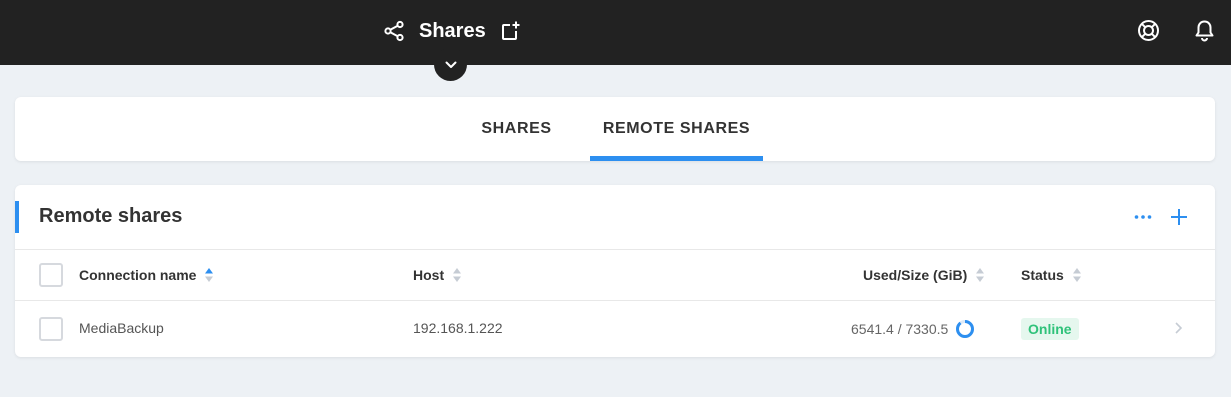 The width and height of the screenshot is (1231, 397). I want to click on tab-remote-shares: REMOTE SHARES, so click(676, 129).